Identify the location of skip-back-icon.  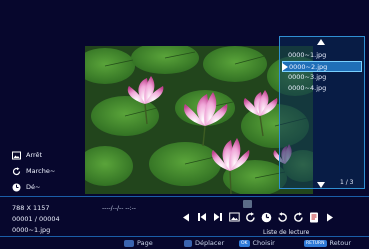
(202, 217).